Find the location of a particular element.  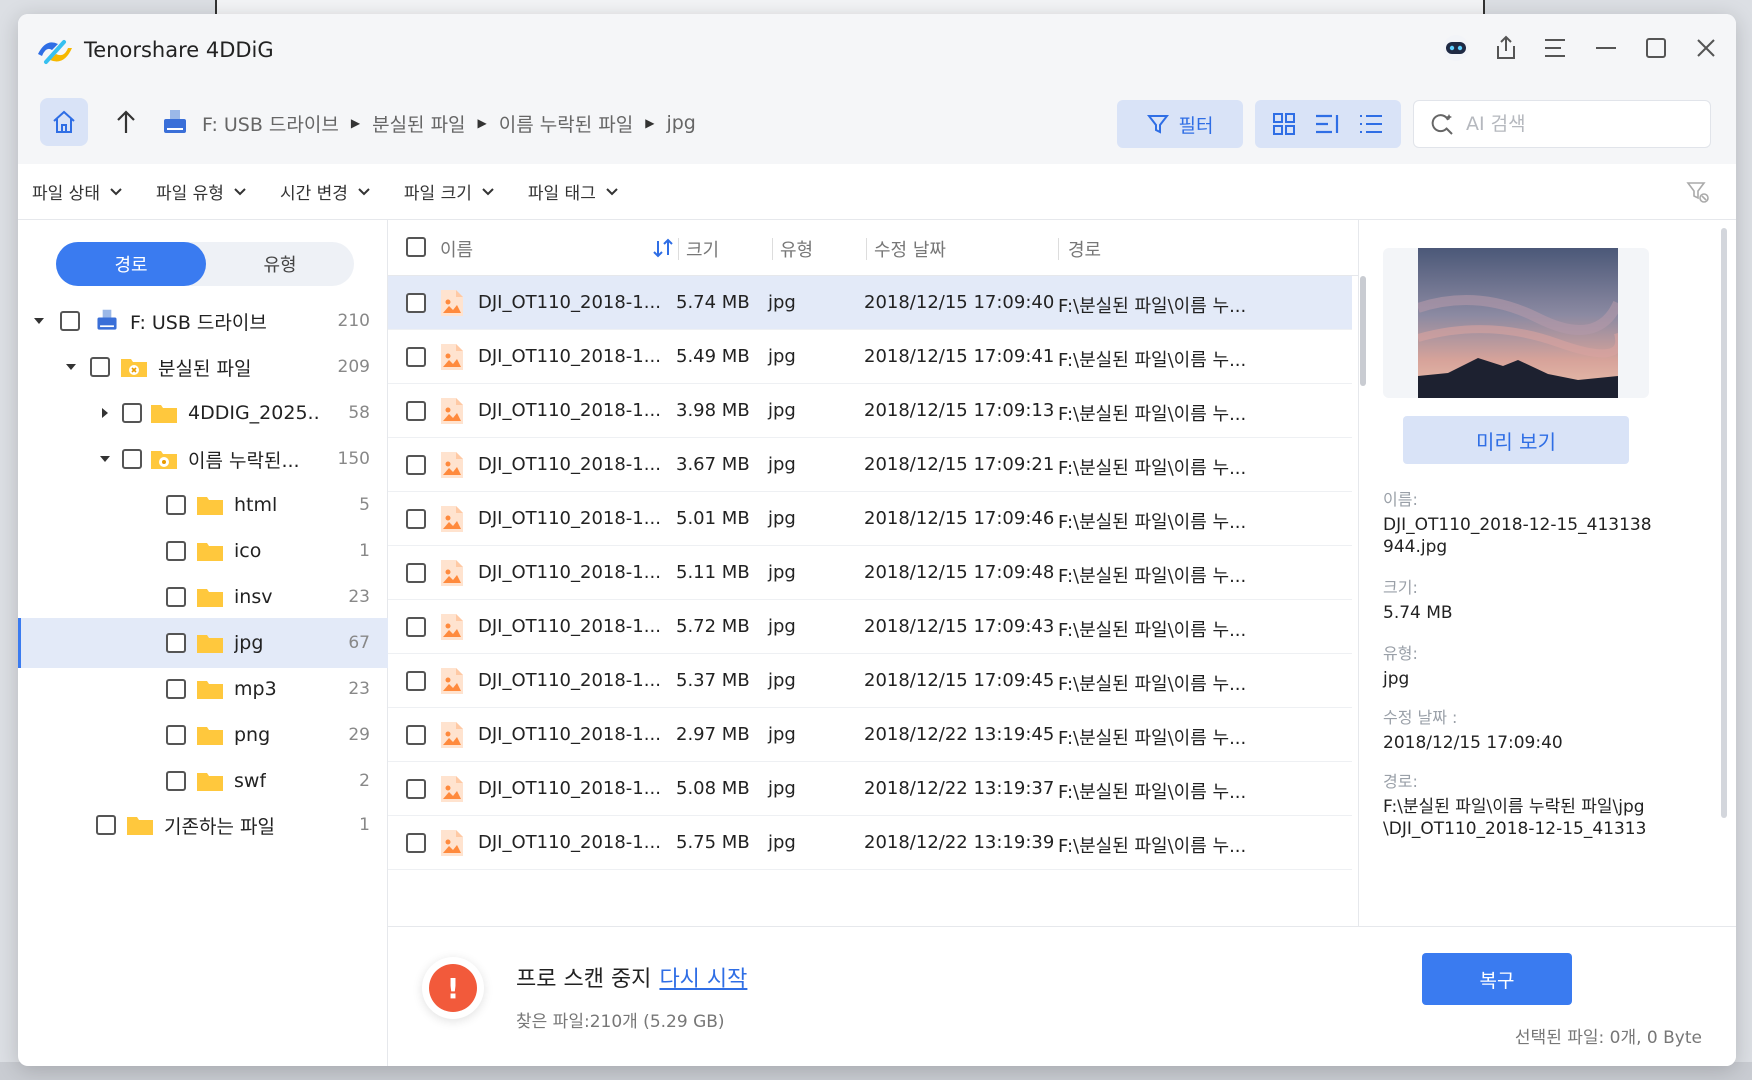

menu-icon is located at coordinates (1556, 48).